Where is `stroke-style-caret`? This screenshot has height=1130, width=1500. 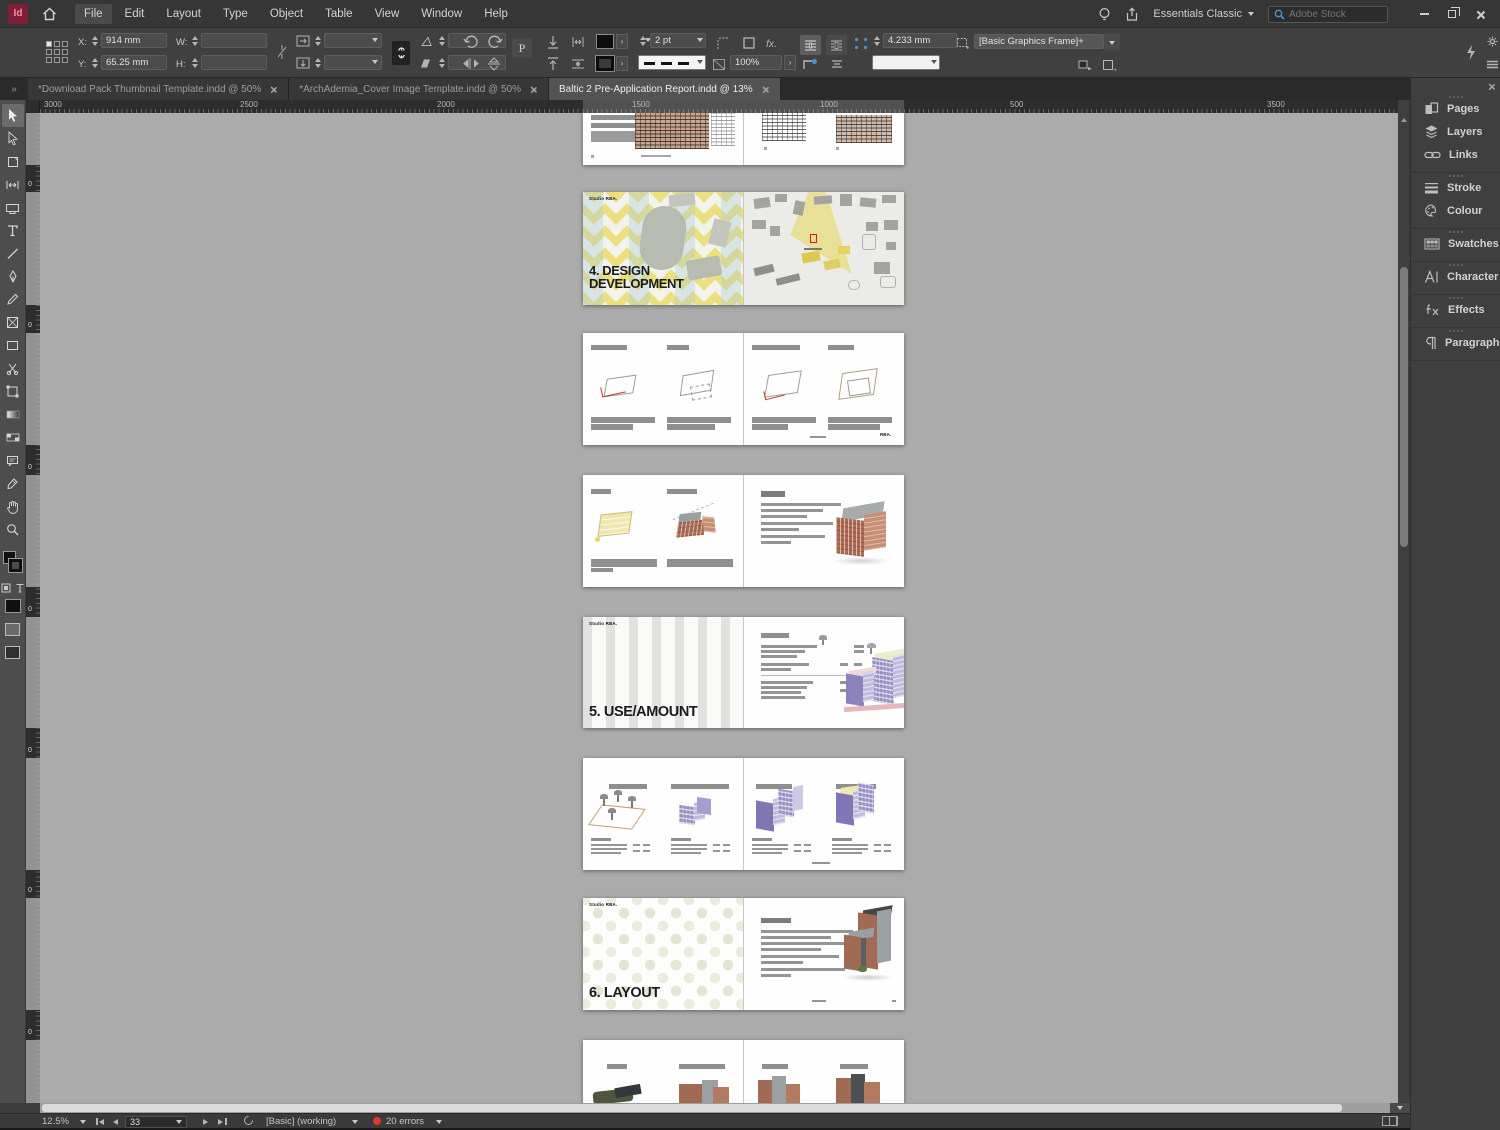 stroke-style-caret is located at coordinates (700, 62).